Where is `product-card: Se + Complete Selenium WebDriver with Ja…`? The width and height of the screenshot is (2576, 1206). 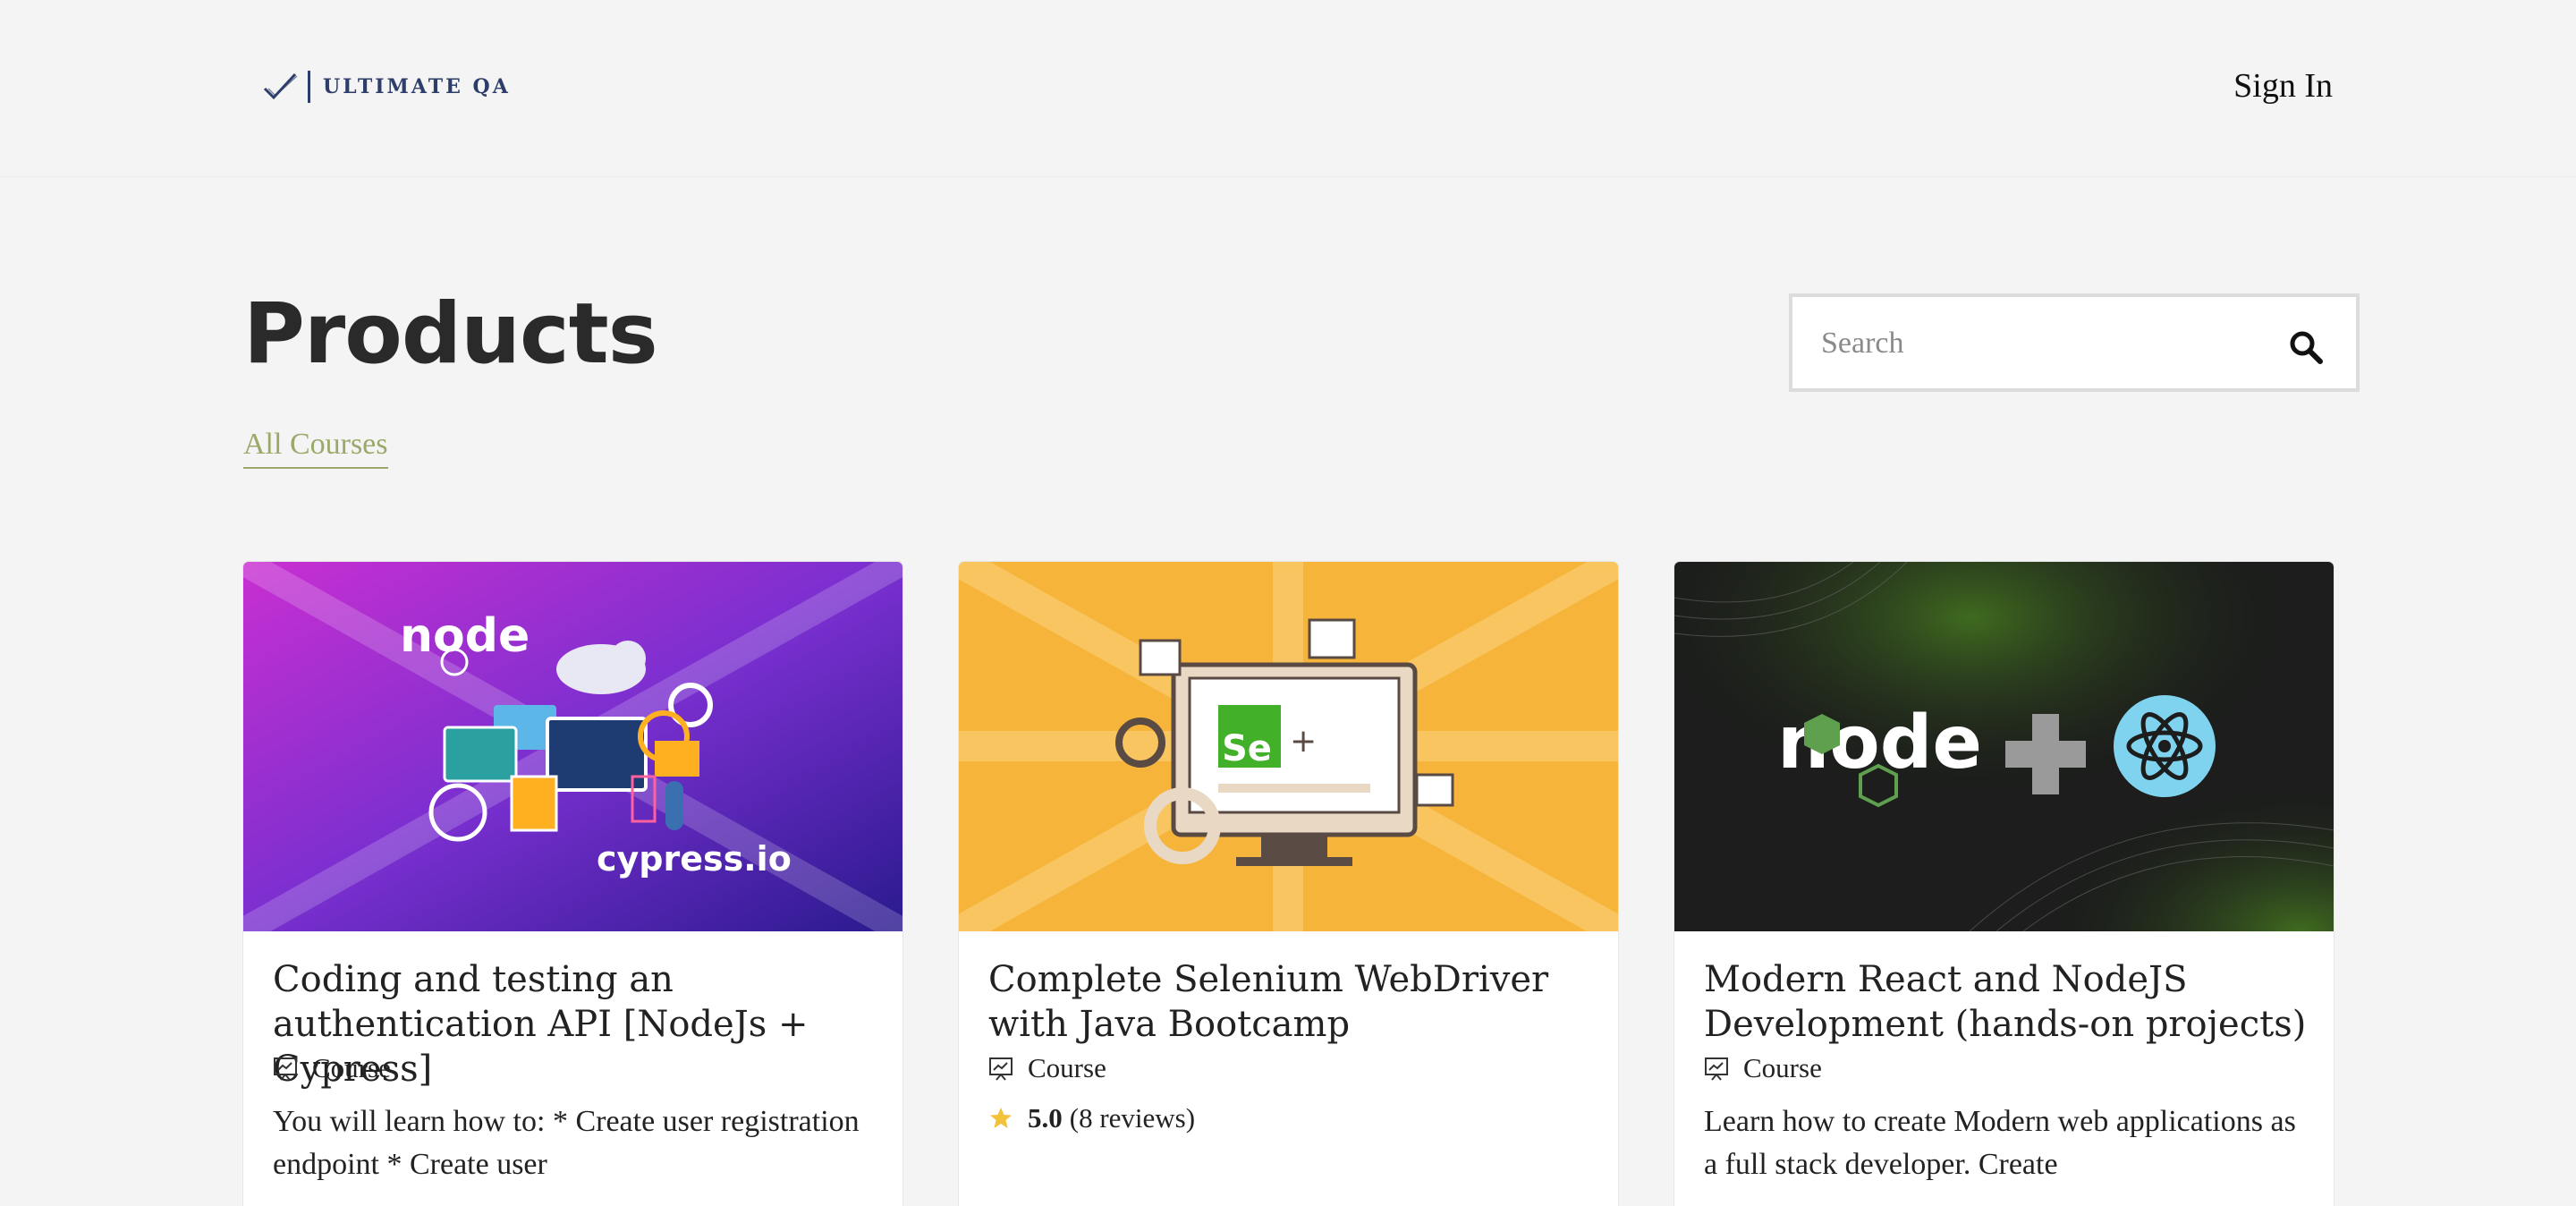 product-card: Se + Complete Selenium WebDriver with Ja… is located at coordinates (1288, 884).